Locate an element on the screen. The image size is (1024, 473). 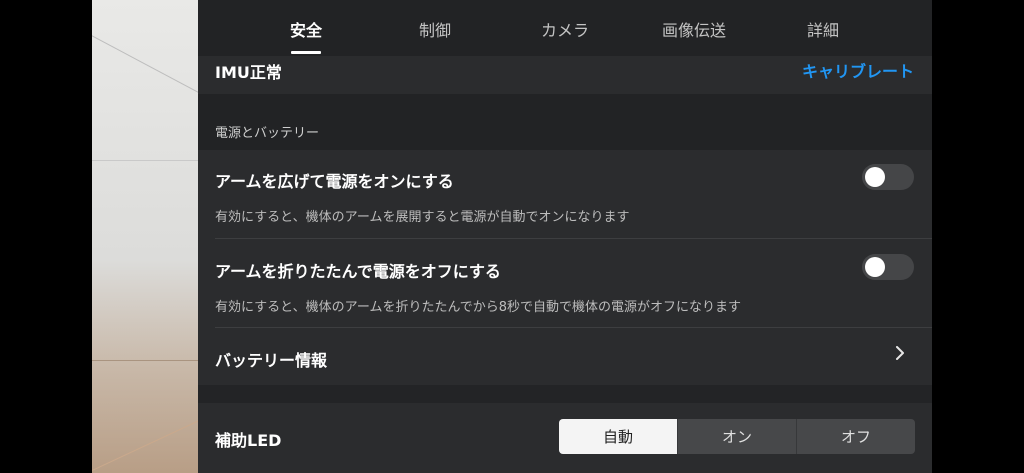
power-battery-section-header: 電源とバッテリー is located at coordinates (565, 122).